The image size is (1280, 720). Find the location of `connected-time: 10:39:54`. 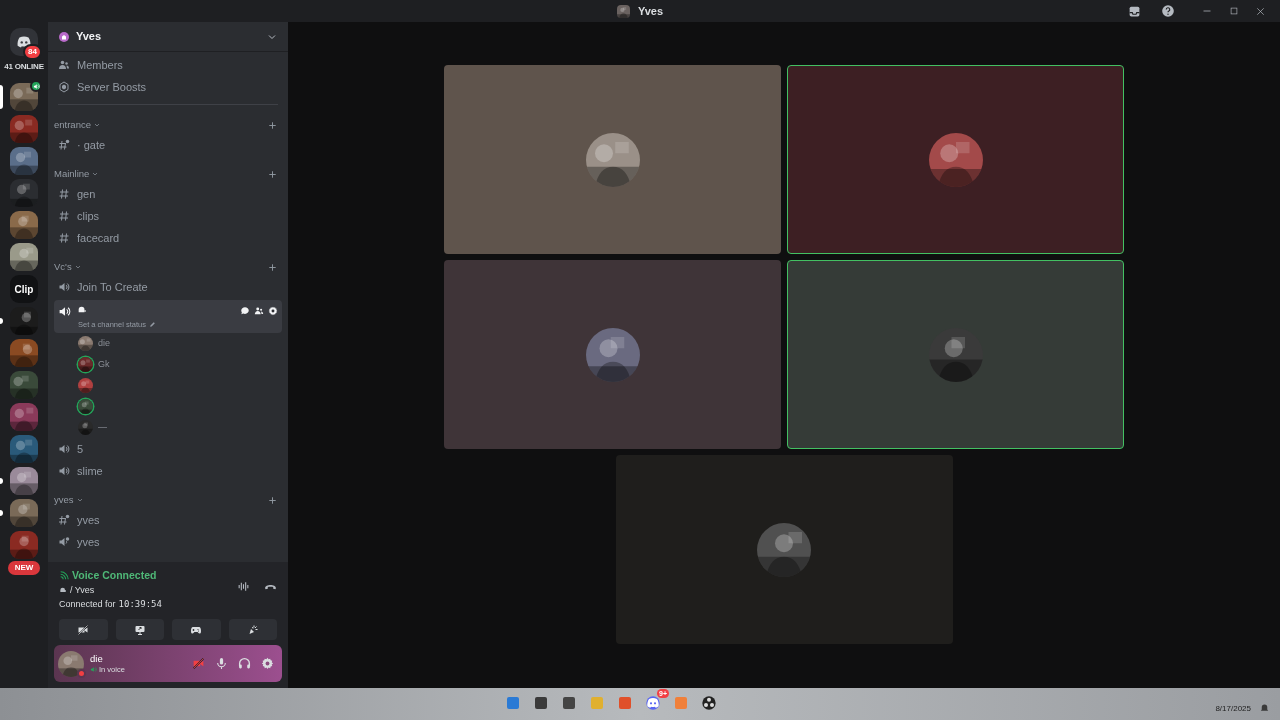

connected-time: 10:39:54 is located at coordinates (140, 604).